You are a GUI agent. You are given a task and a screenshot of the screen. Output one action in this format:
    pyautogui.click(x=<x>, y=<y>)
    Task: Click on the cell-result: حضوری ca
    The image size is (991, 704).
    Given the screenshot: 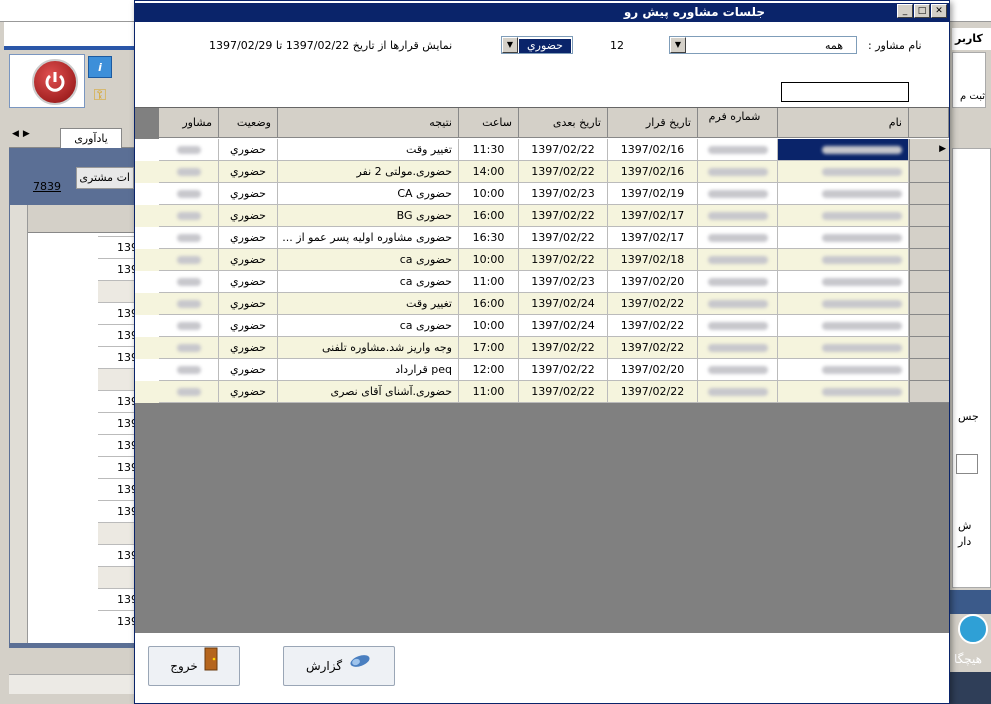 What is the action you would take?
    pyautogui.click(x=368, y=260)
    